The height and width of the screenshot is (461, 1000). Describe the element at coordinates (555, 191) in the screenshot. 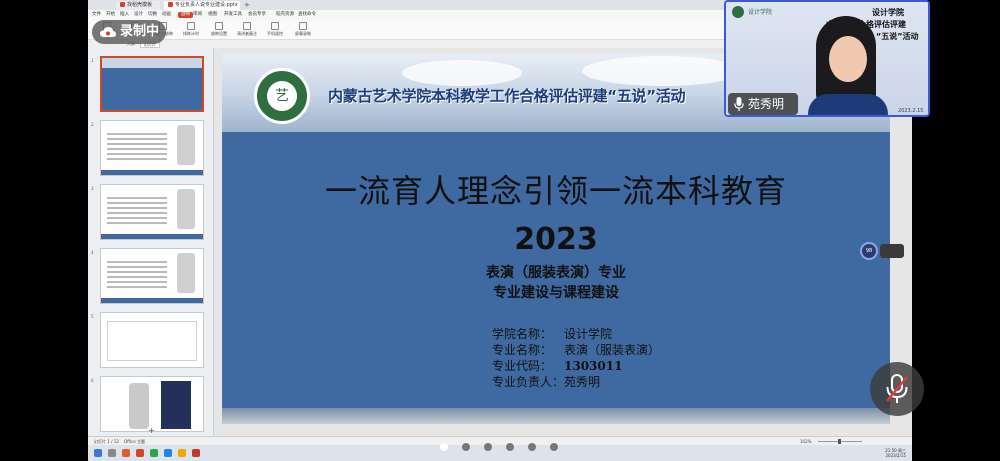

I see `slide-main-title: 一流育人理念引领一流本科教育` at that location.